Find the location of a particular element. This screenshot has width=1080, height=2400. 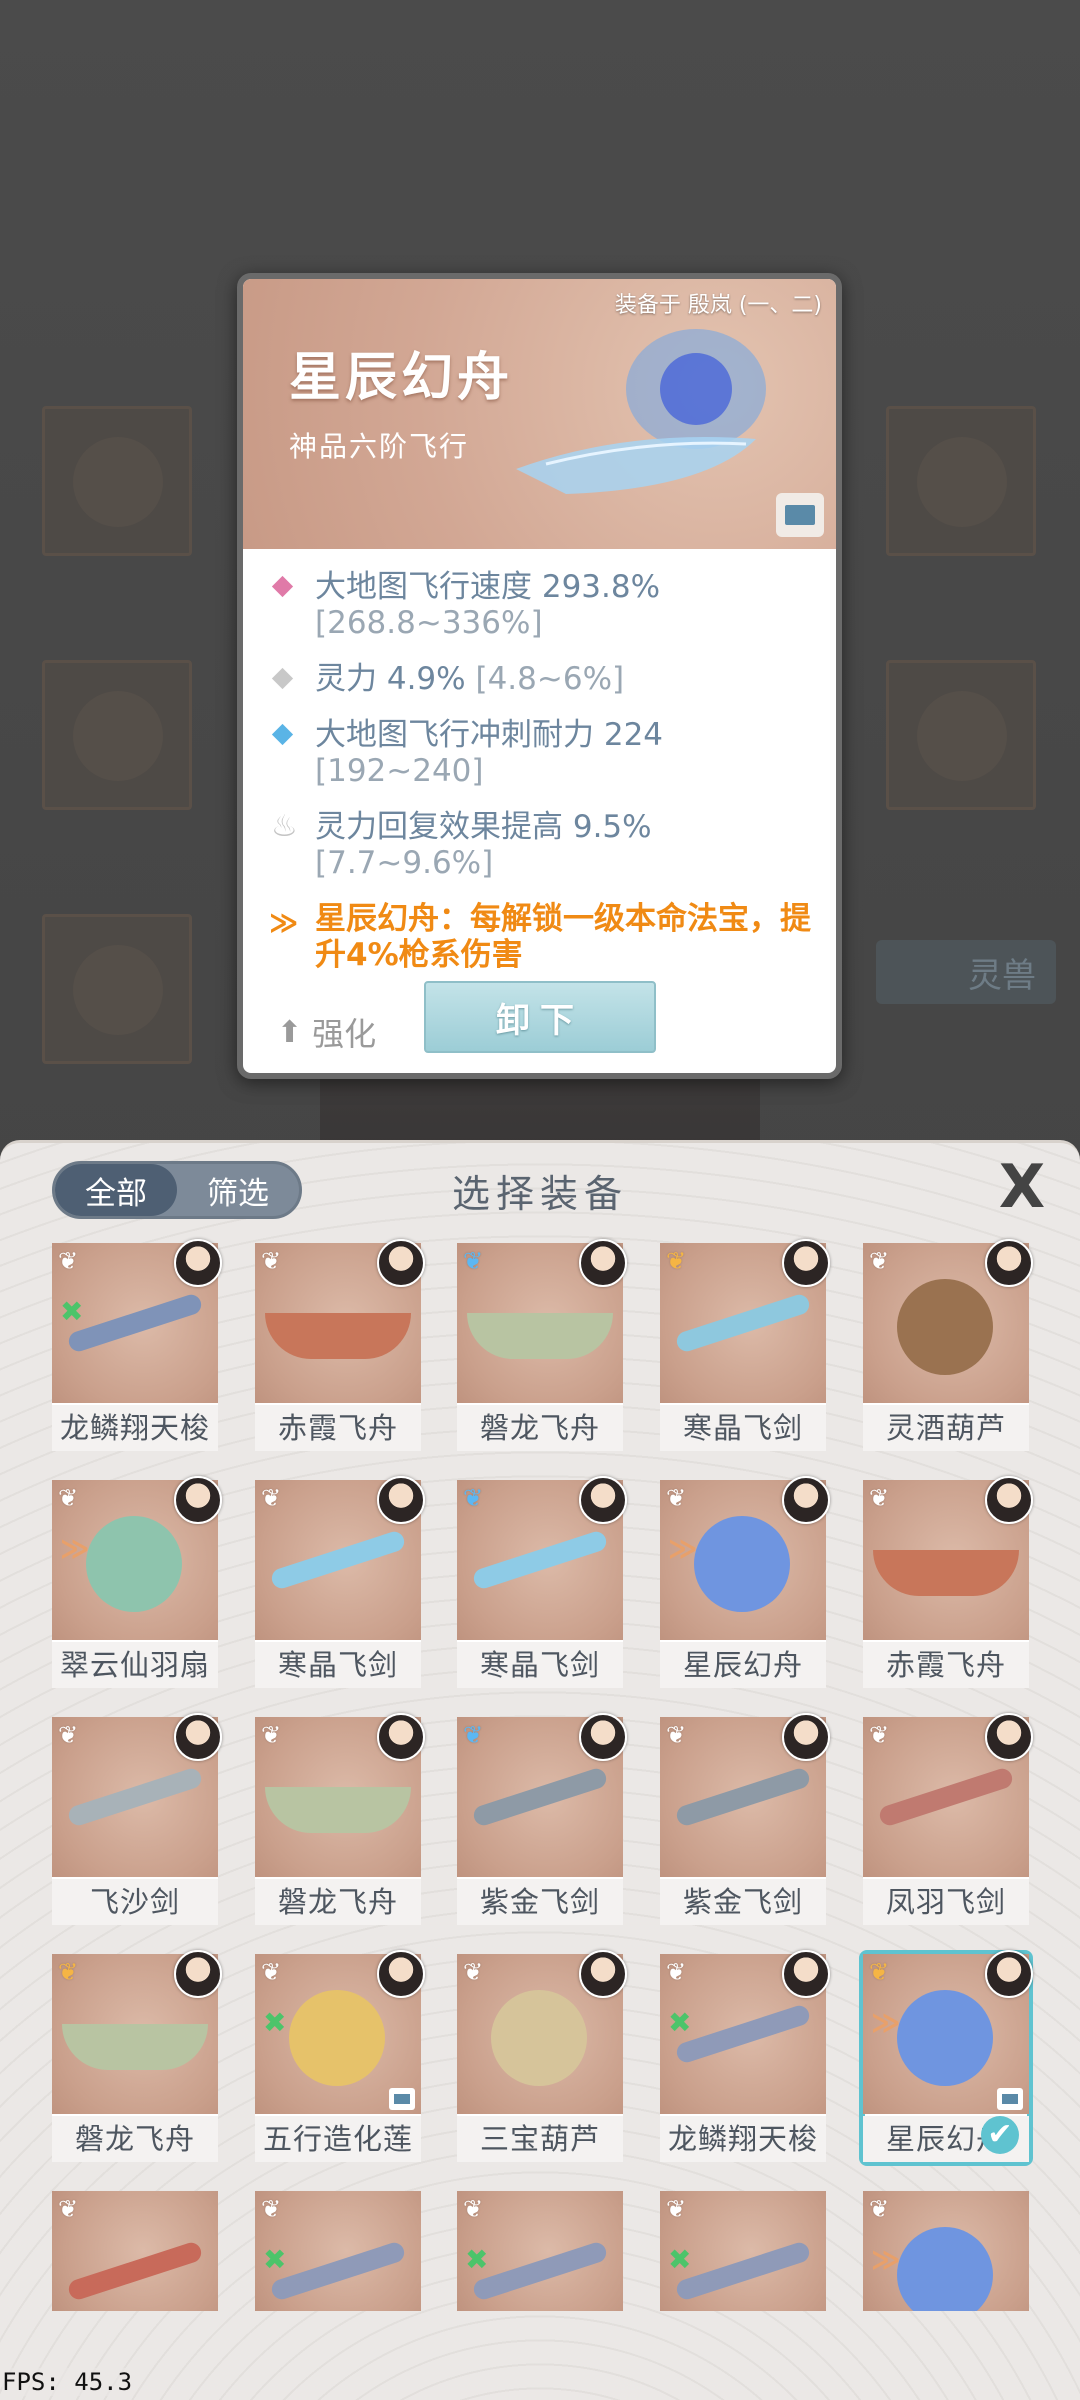

equipment-name: 磐龙飞舟 is located at coordinates (338, 1902).